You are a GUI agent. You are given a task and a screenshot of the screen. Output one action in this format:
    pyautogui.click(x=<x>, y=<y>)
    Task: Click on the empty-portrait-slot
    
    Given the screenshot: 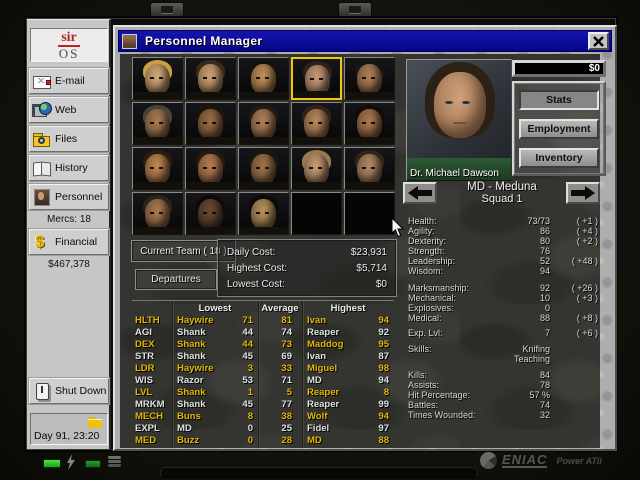 What is the action you would take?
    pyautogui.click(x=369, y=213)
    